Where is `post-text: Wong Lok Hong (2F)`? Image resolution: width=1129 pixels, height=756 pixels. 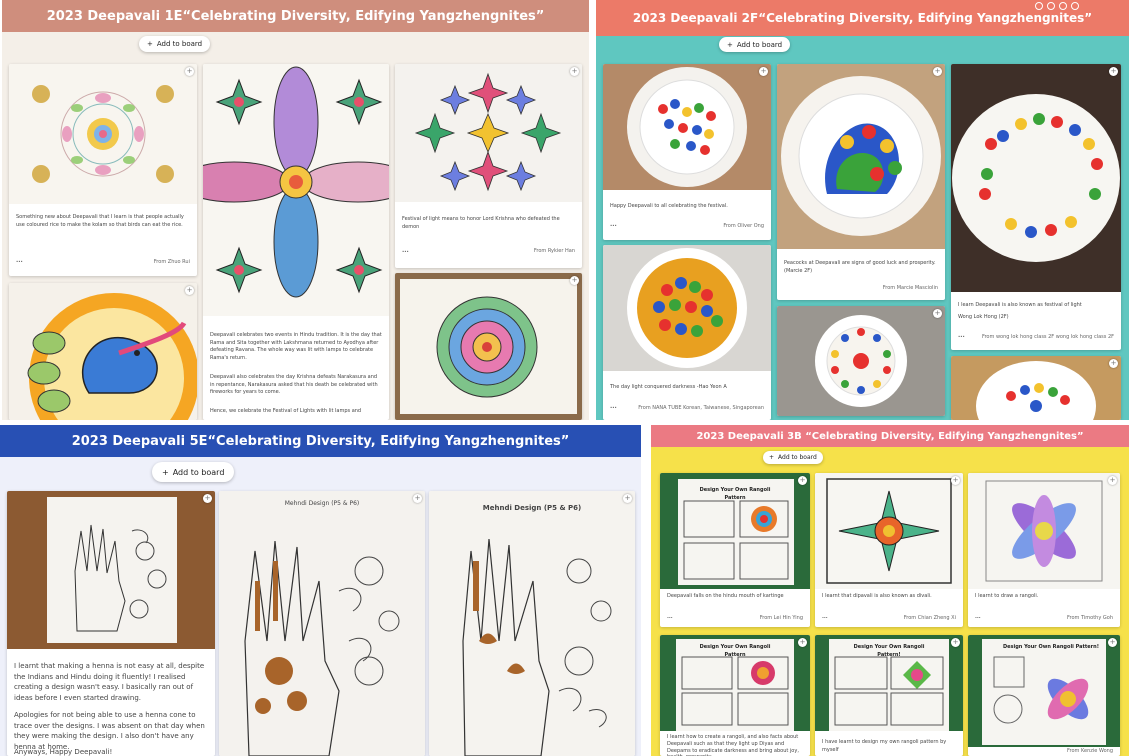
post-text: Wong Lok Hong (2F) is located at coordinates (983, 317).